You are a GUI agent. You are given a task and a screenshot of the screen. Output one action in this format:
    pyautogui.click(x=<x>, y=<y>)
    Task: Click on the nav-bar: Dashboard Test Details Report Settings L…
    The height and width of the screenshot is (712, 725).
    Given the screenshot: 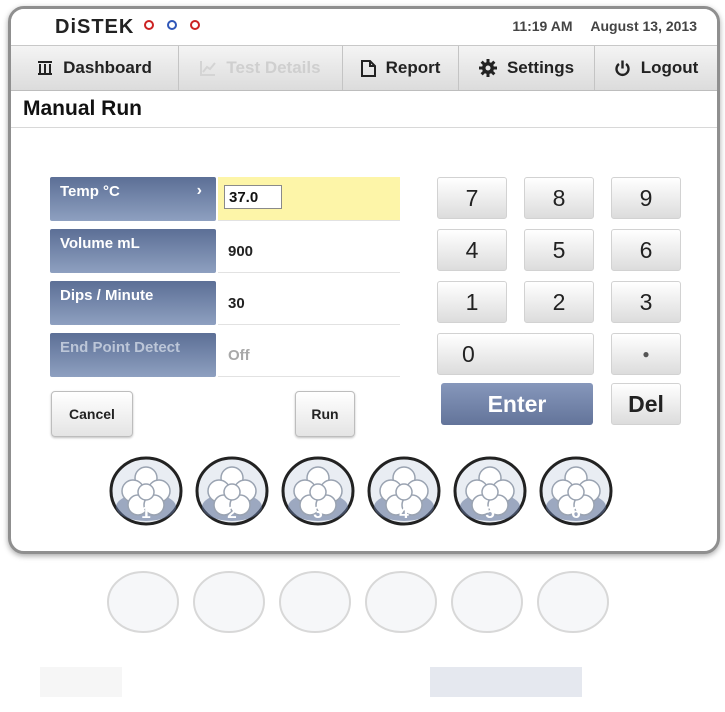 What is the action you would take?
    pyautogui.click(x=364, y=68)
    